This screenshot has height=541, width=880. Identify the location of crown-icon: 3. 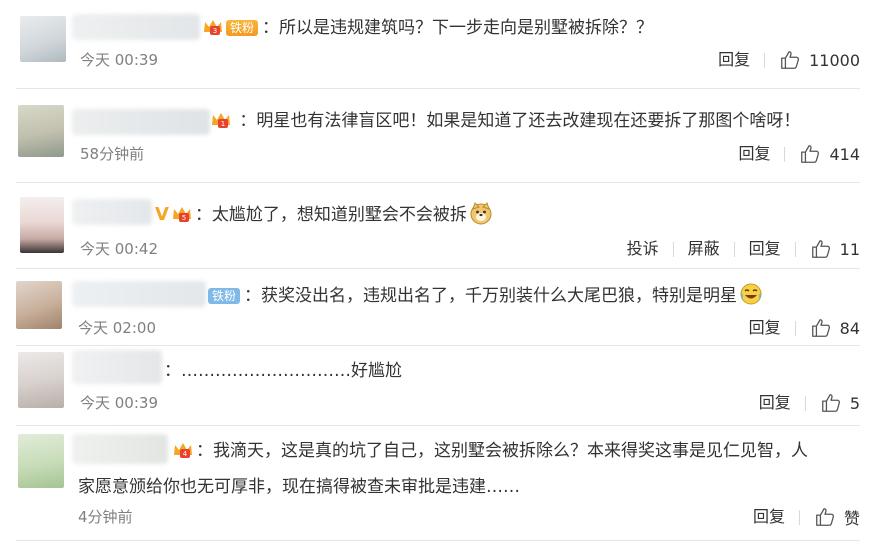
(213, 27).